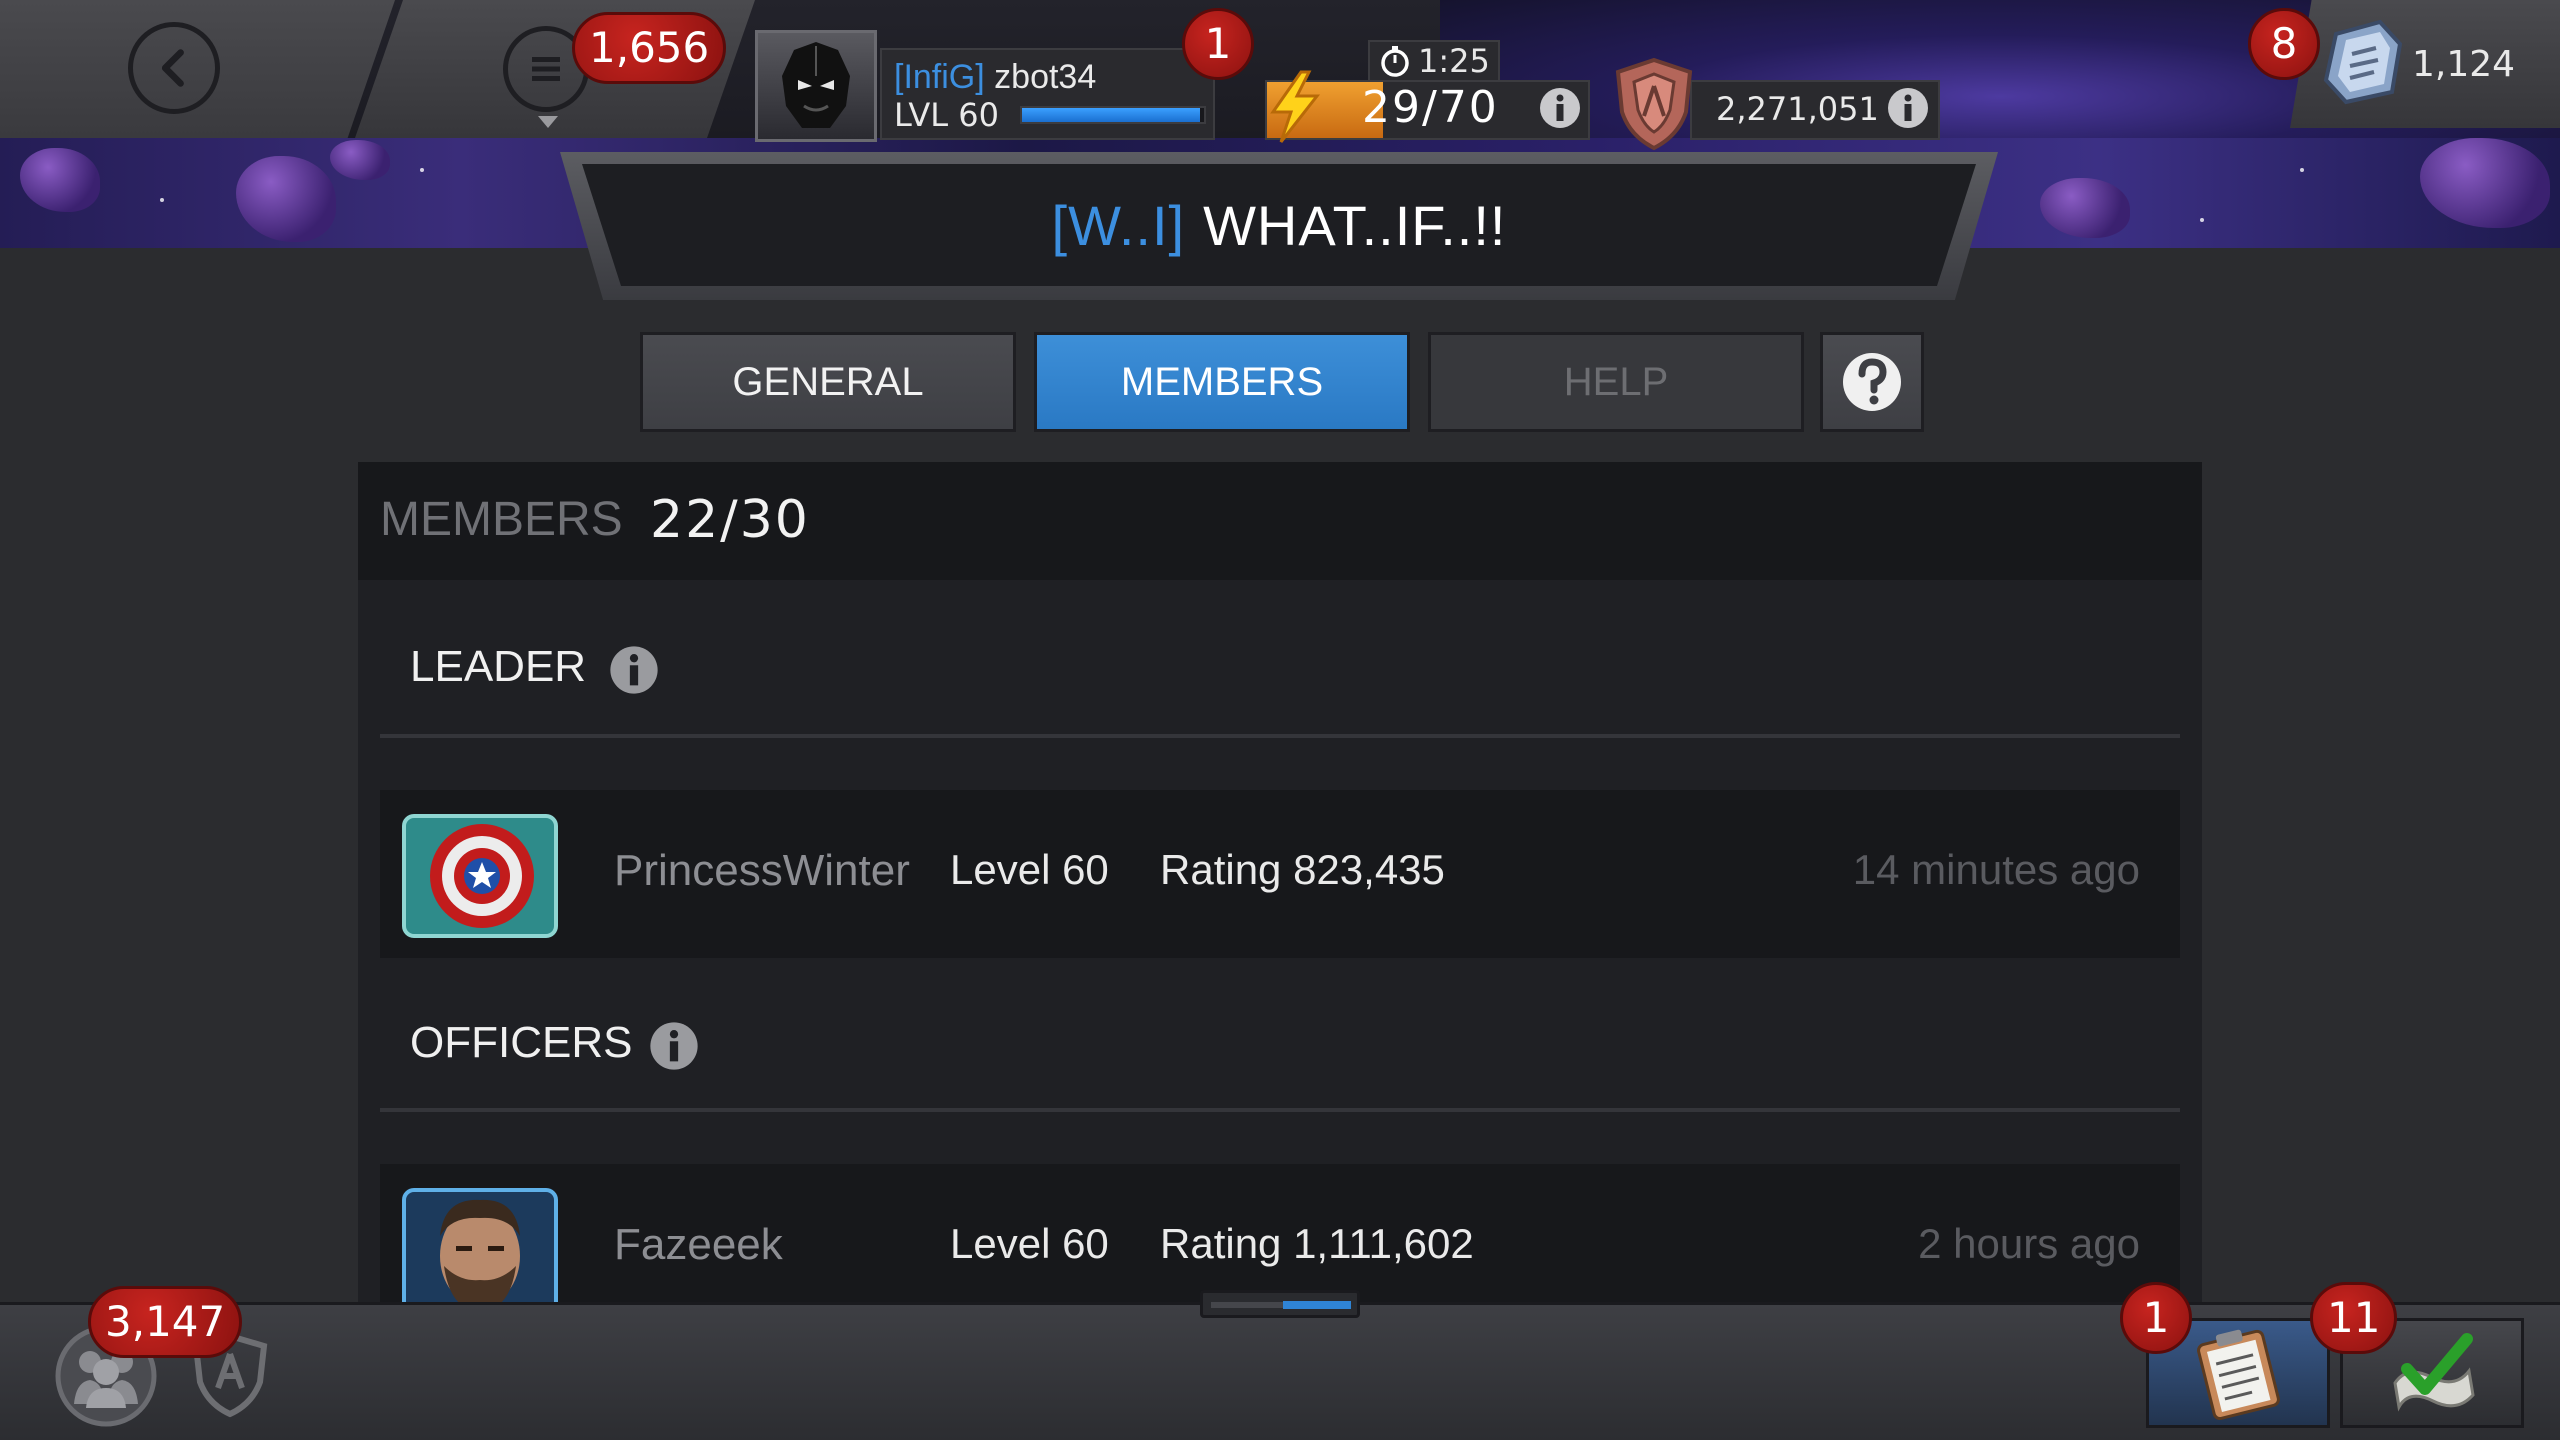 The image size is (2560, 1440). Describe the element at coordinates (1996, 869) in the screenshot. I see `member-last-seen: 14 minutes ago` at that location.